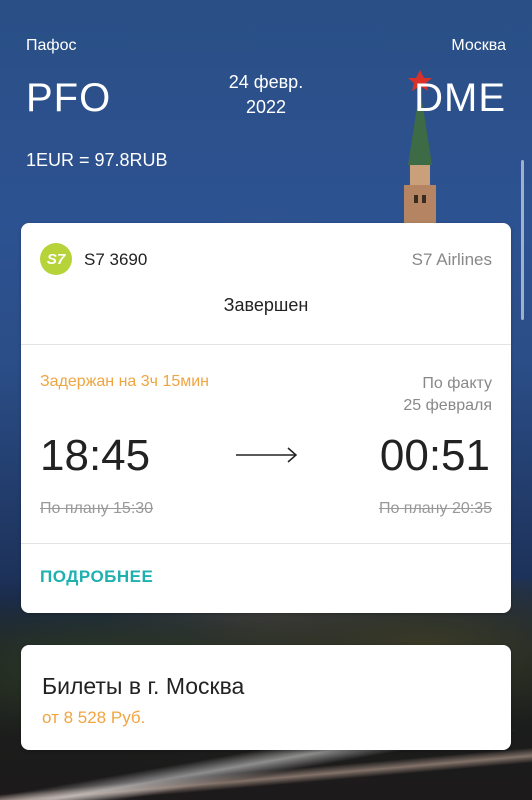 This screenshot has width=532, height=800. Describe the element at coordinates (116, 259) in the screenshot. I see `flight-number: S7 3690` at that location.